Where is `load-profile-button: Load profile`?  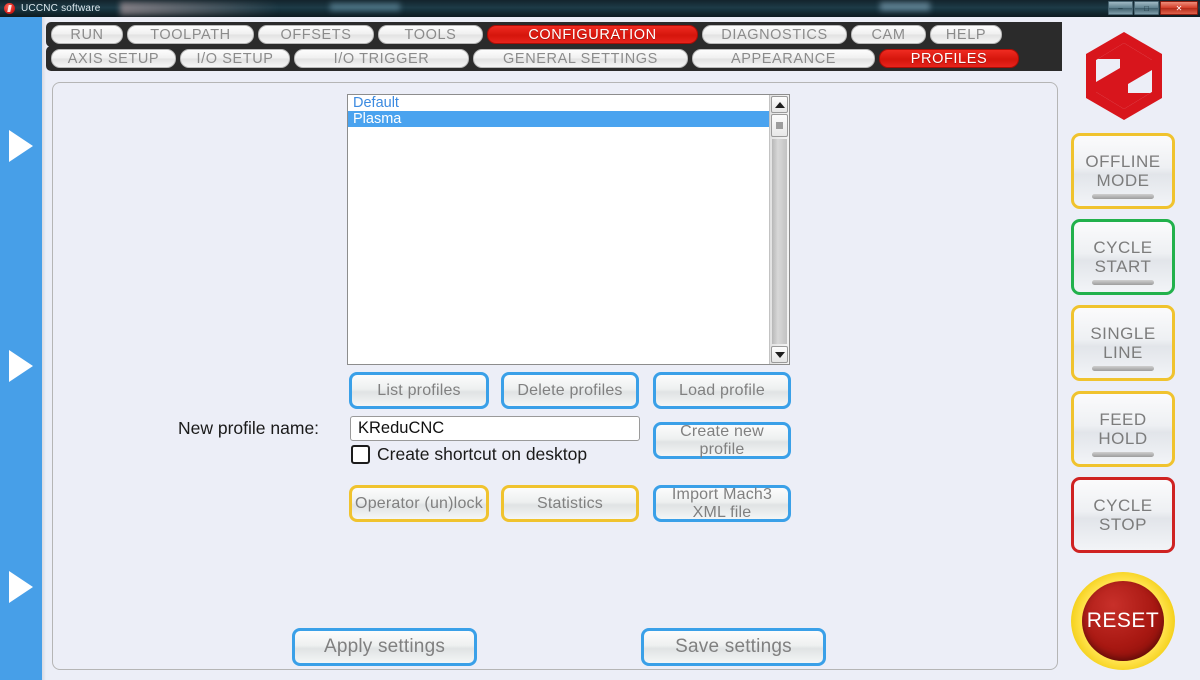 load-profile-button: Load profile is located at coordinates (722, 390).